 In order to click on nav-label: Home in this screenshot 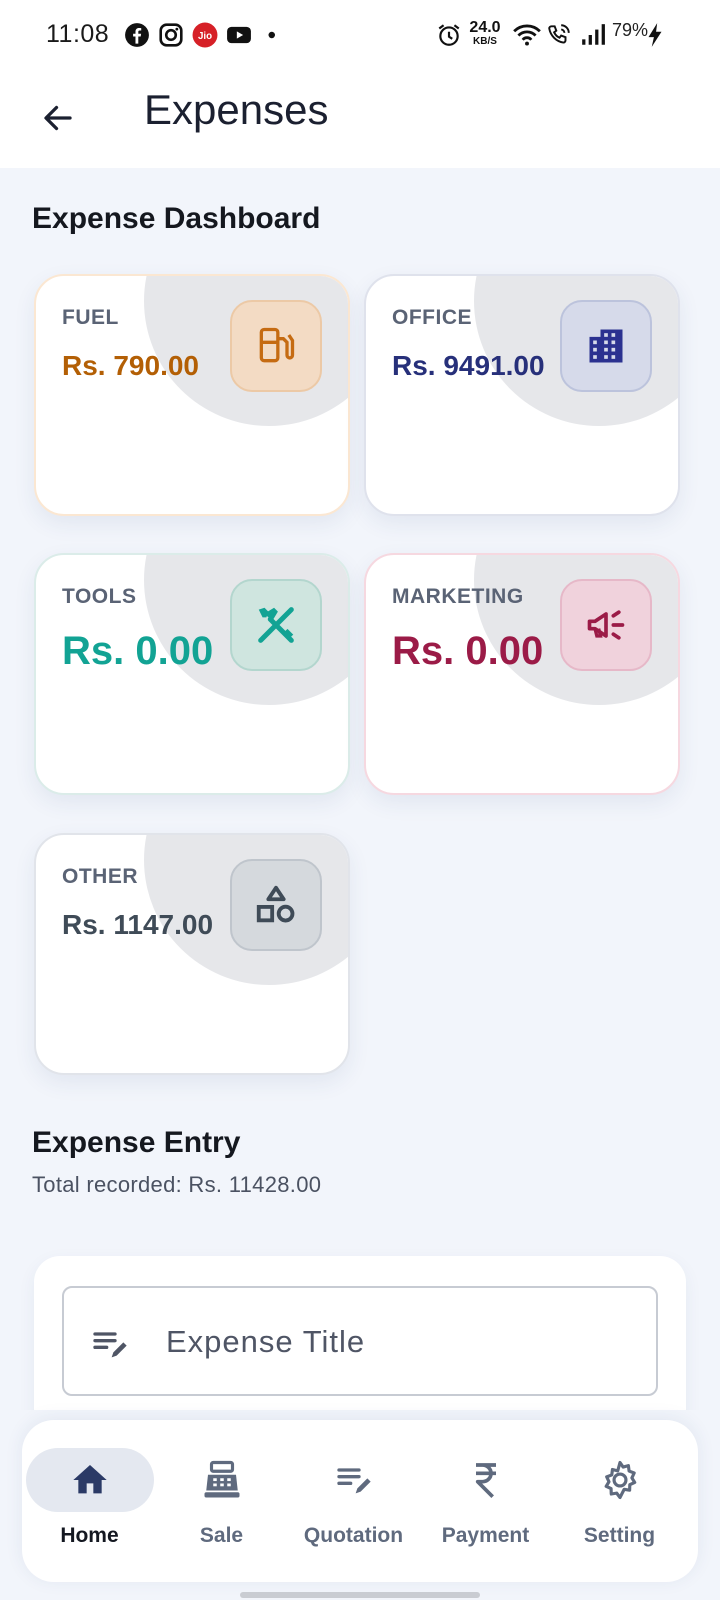, I will do `click(89, 1535)`.